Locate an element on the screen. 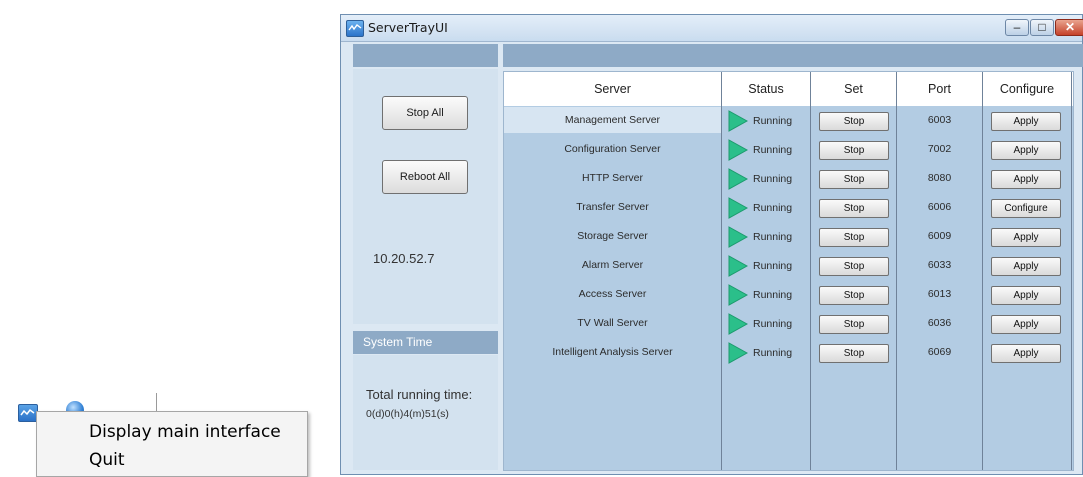 This screenshot has width=1083, height=477. close-button: ✕ is located at coordinates (1069, 27).